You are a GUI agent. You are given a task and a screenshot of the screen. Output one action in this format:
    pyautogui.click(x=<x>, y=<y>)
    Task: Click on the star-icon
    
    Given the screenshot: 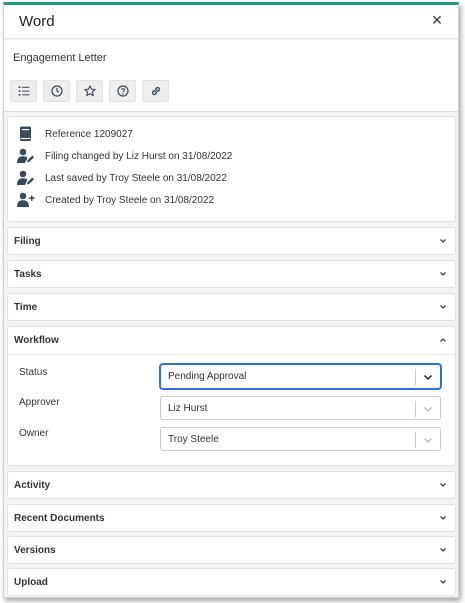 What is the action you would take?
    pyautogui.click(x=89, y=91)
    